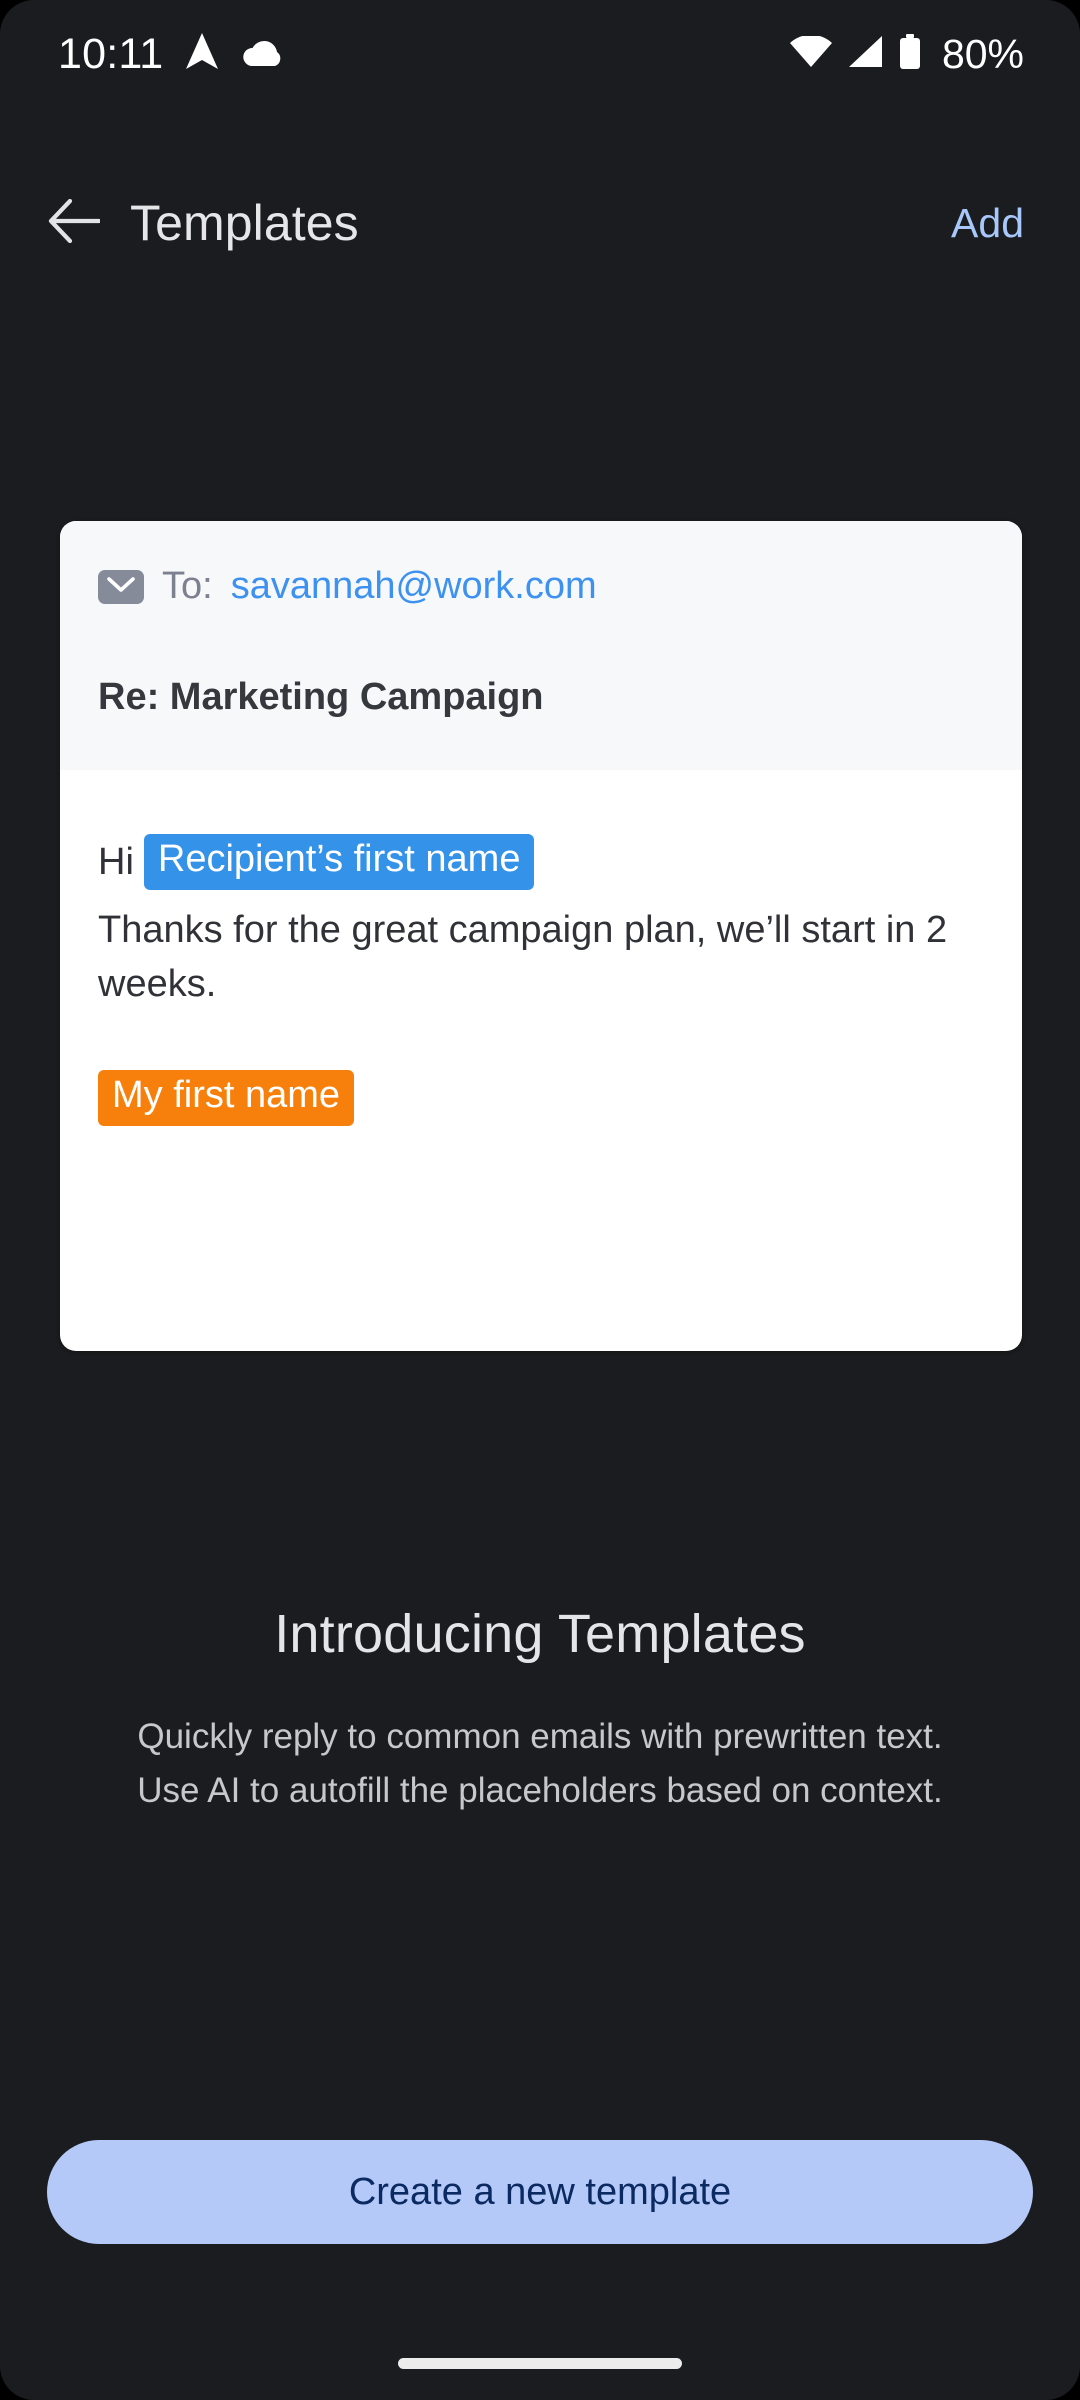 This screenshot has width=1080, height=2400. Describe the element at coordinates (865, 54) in the screenshot. I see `cell-signal-icon` at that location.